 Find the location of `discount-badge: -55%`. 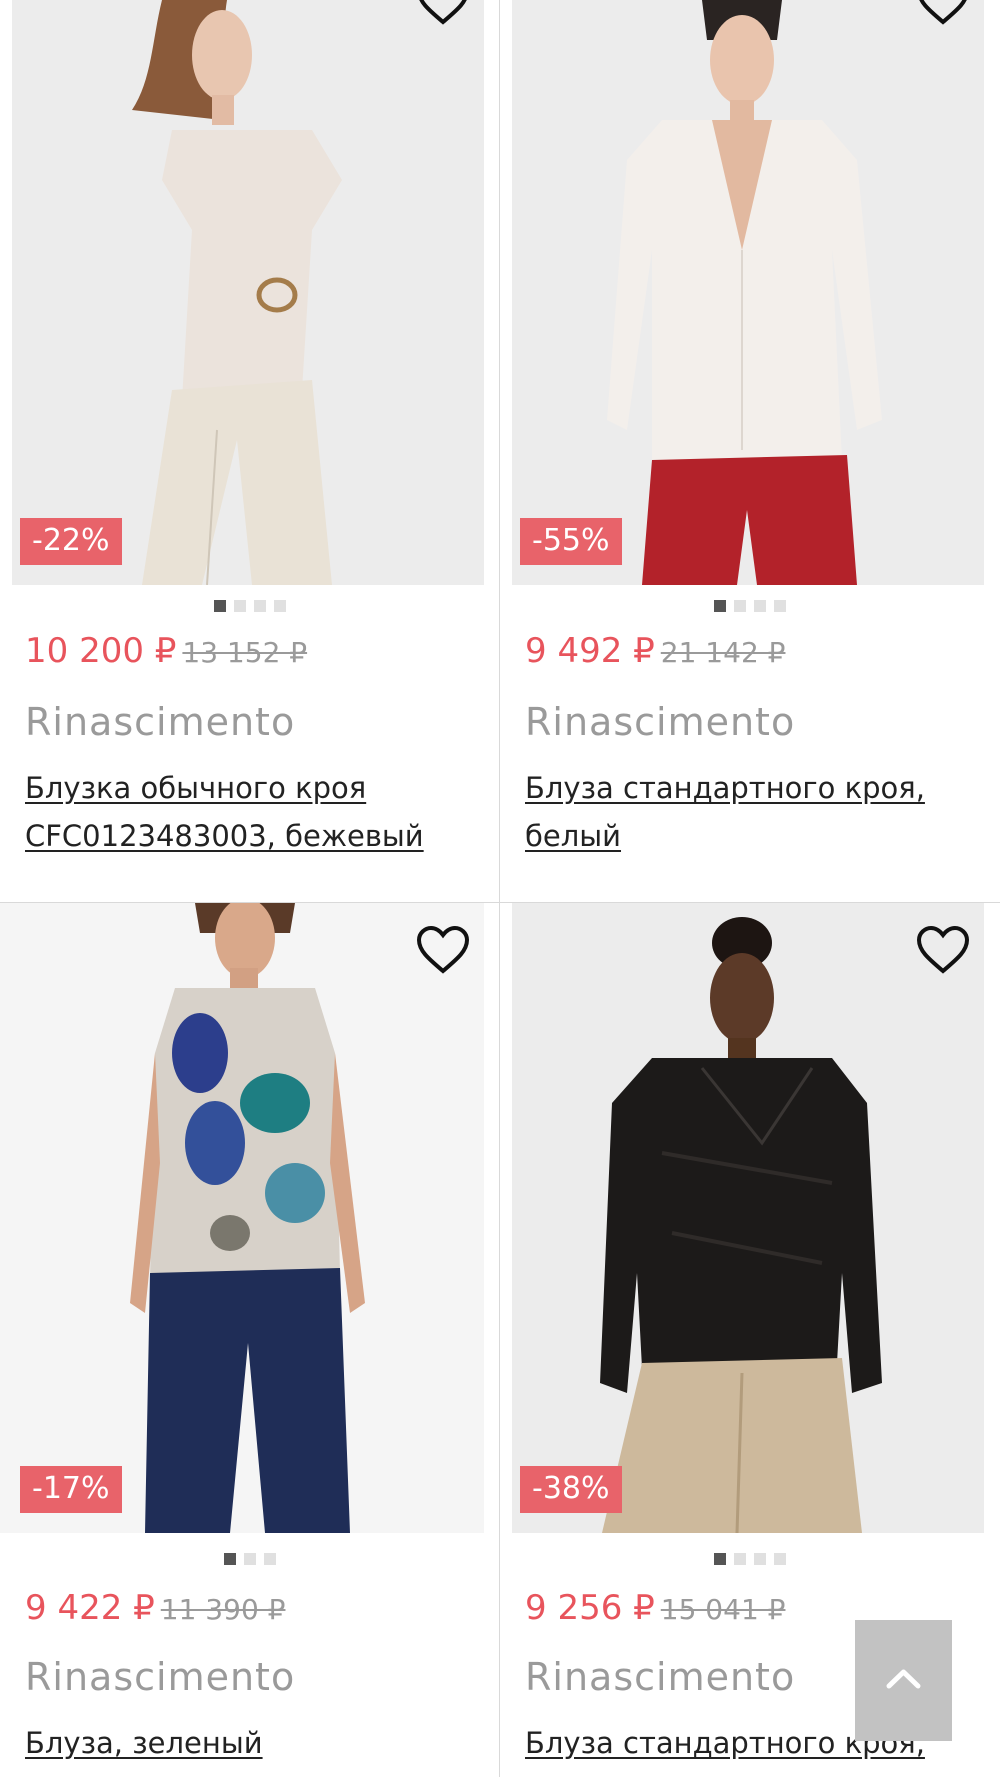

discount-badge: -55% is located at coordinates (571, 541).